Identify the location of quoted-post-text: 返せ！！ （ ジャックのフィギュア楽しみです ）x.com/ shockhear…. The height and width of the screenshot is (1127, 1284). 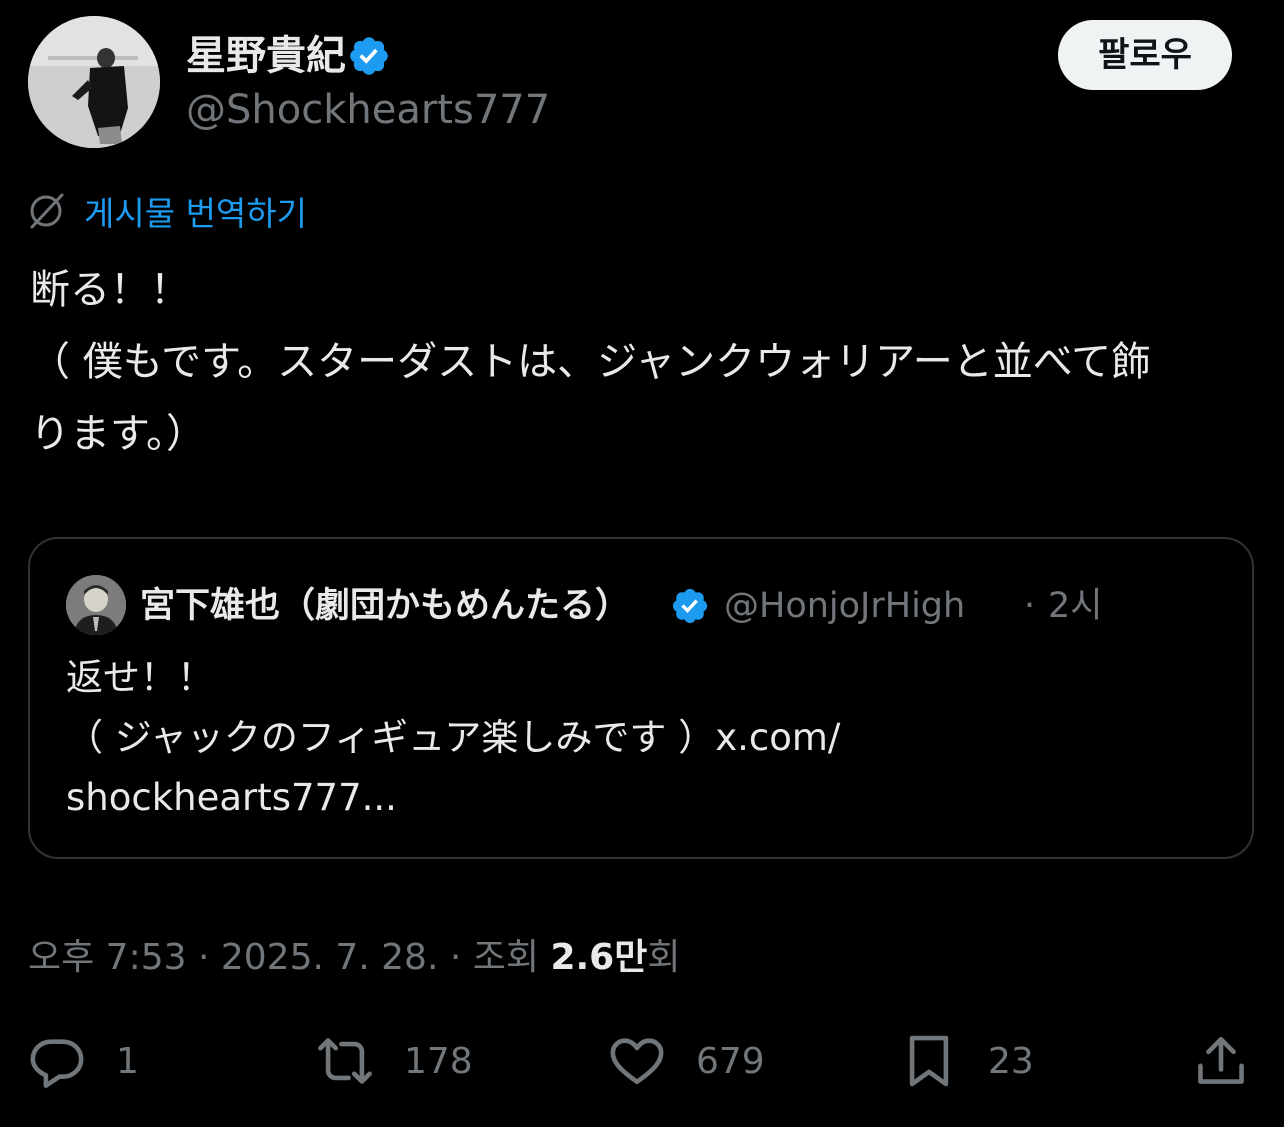
(641, 738).